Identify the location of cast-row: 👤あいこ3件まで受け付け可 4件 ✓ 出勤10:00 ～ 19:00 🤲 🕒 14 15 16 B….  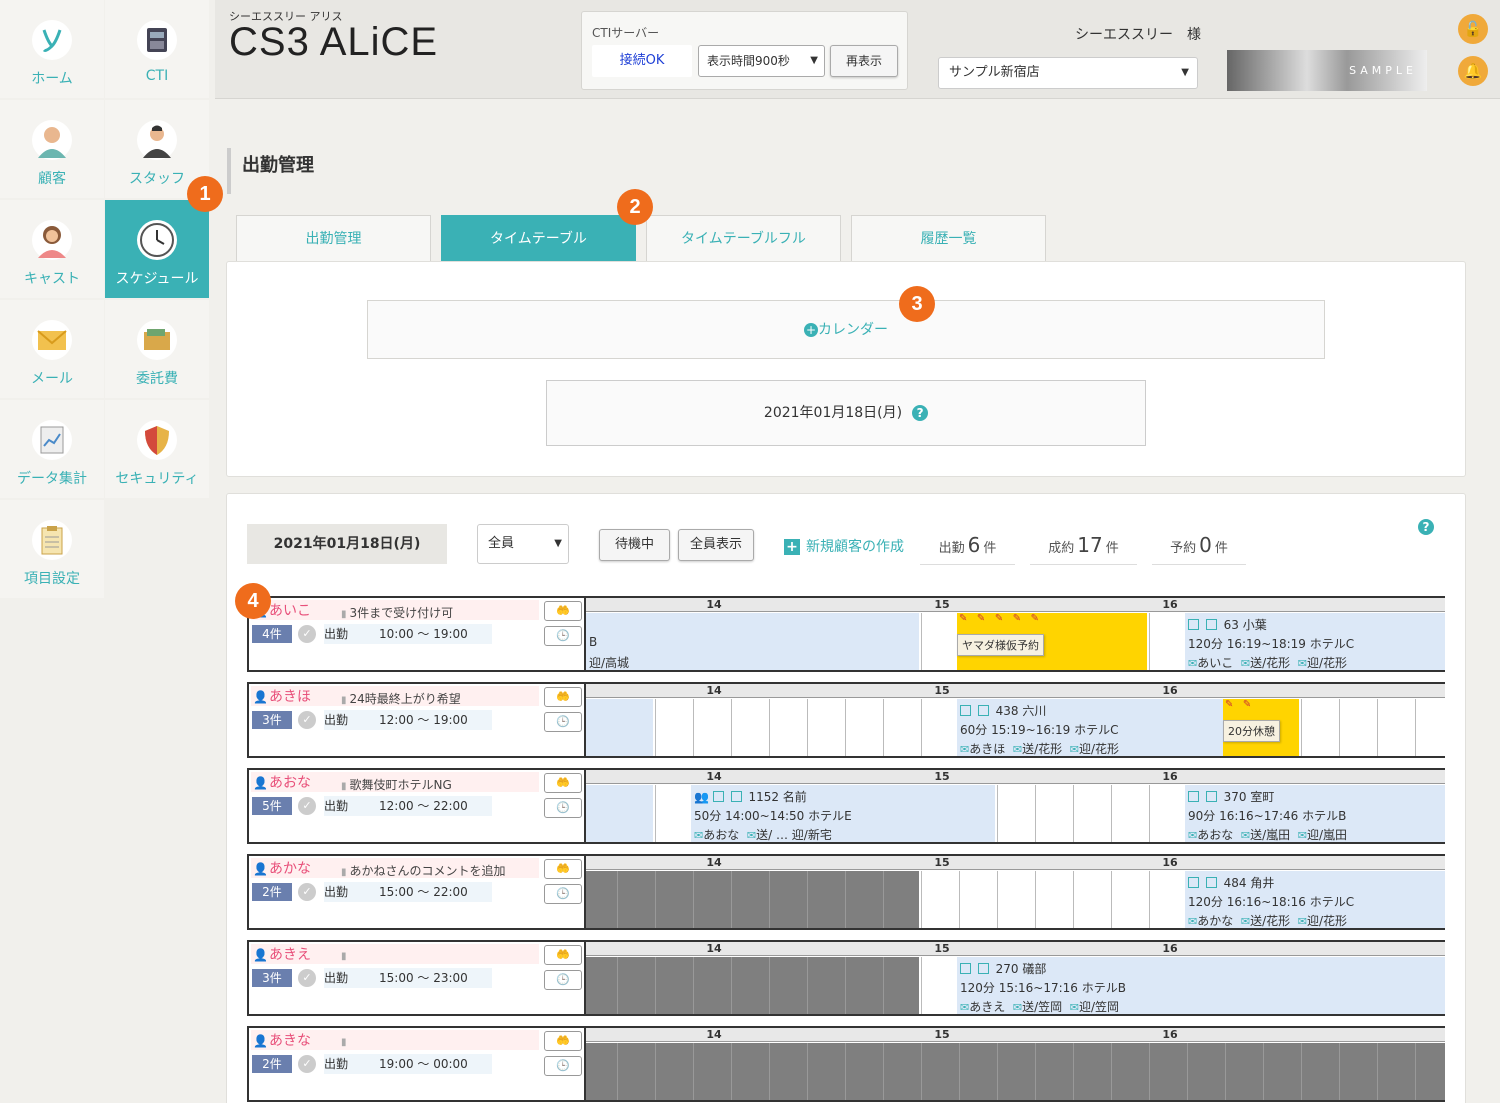
(846, 634).